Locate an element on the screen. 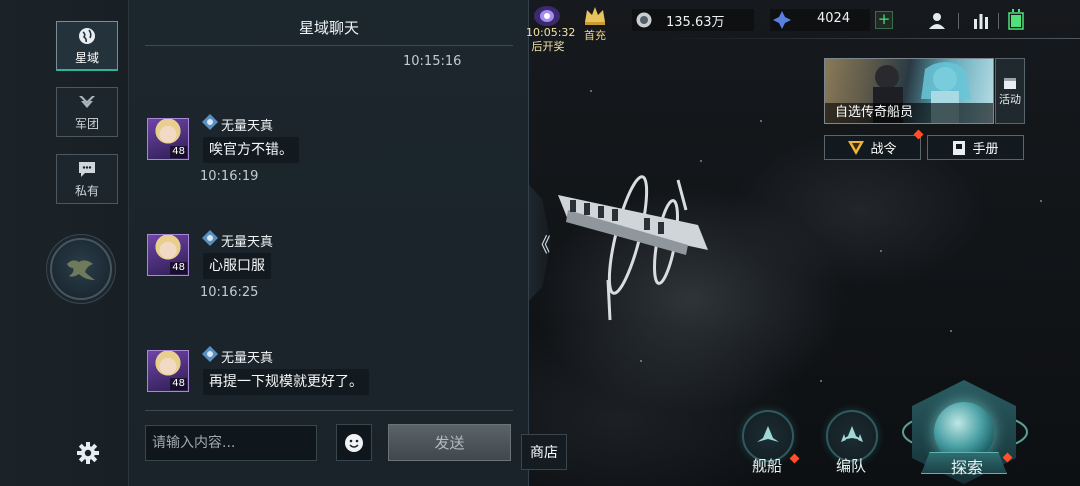 The image size is (1080, 486). fleet-icon is located at coordinates (852, 434).